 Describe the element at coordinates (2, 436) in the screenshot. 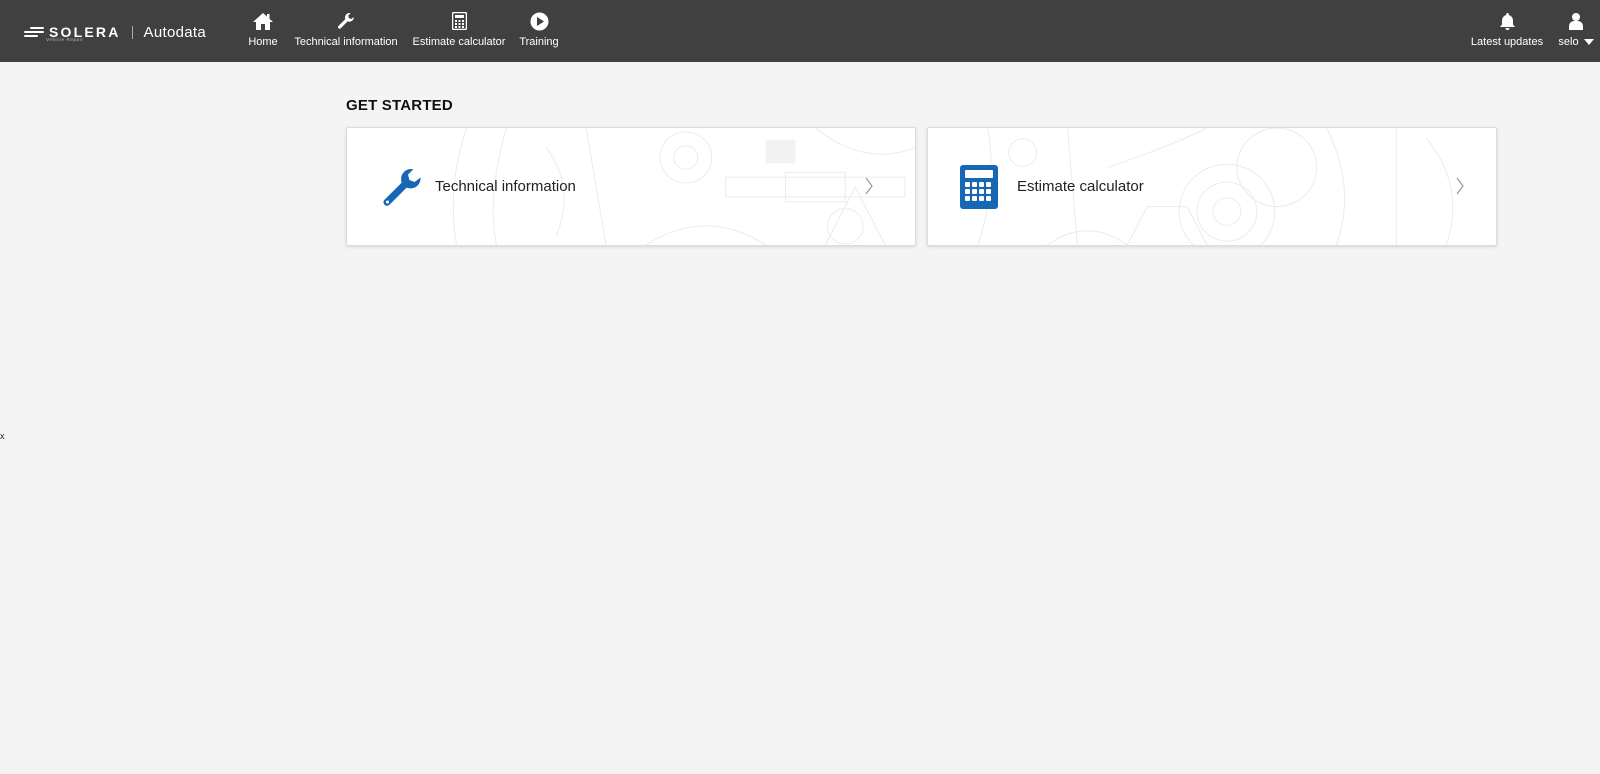

I see `stray-text: x` at that location.